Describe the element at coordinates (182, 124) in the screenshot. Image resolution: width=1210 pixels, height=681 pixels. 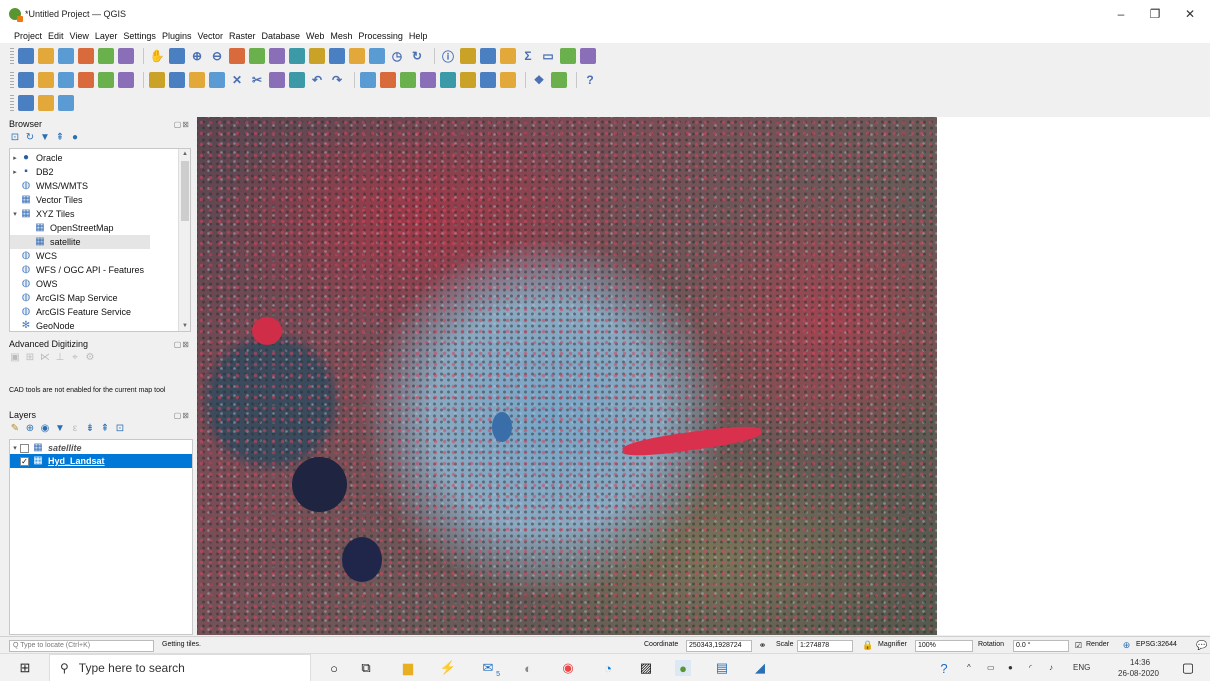
I see `browser-panel-controls: ▢⊠` at that location.